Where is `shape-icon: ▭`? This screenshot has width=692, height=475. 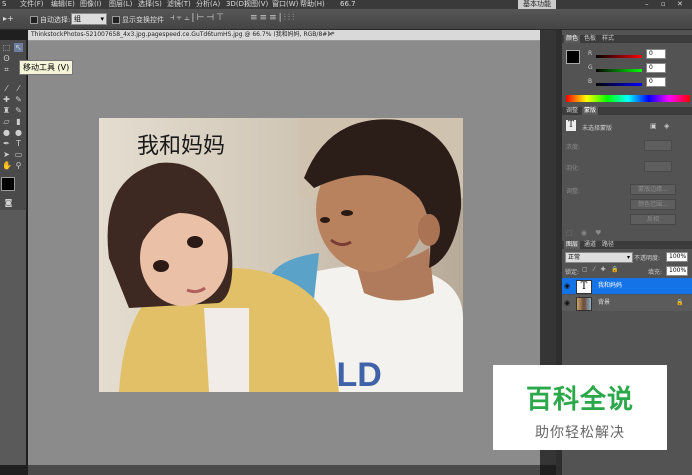
shape-icon: ▭ is located at coordinates (18, 154).